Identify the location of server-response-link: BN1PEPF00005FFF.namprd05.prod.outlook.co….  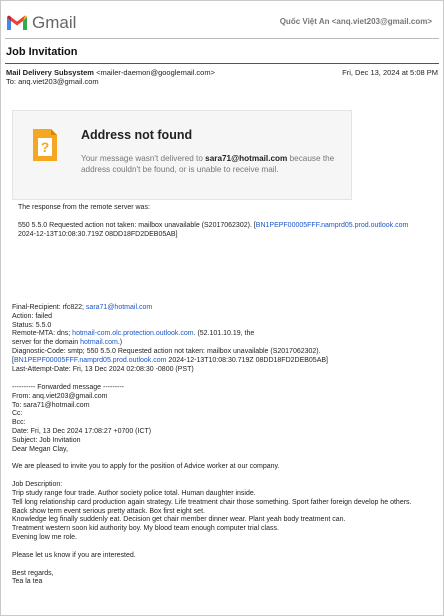
(332, 225).